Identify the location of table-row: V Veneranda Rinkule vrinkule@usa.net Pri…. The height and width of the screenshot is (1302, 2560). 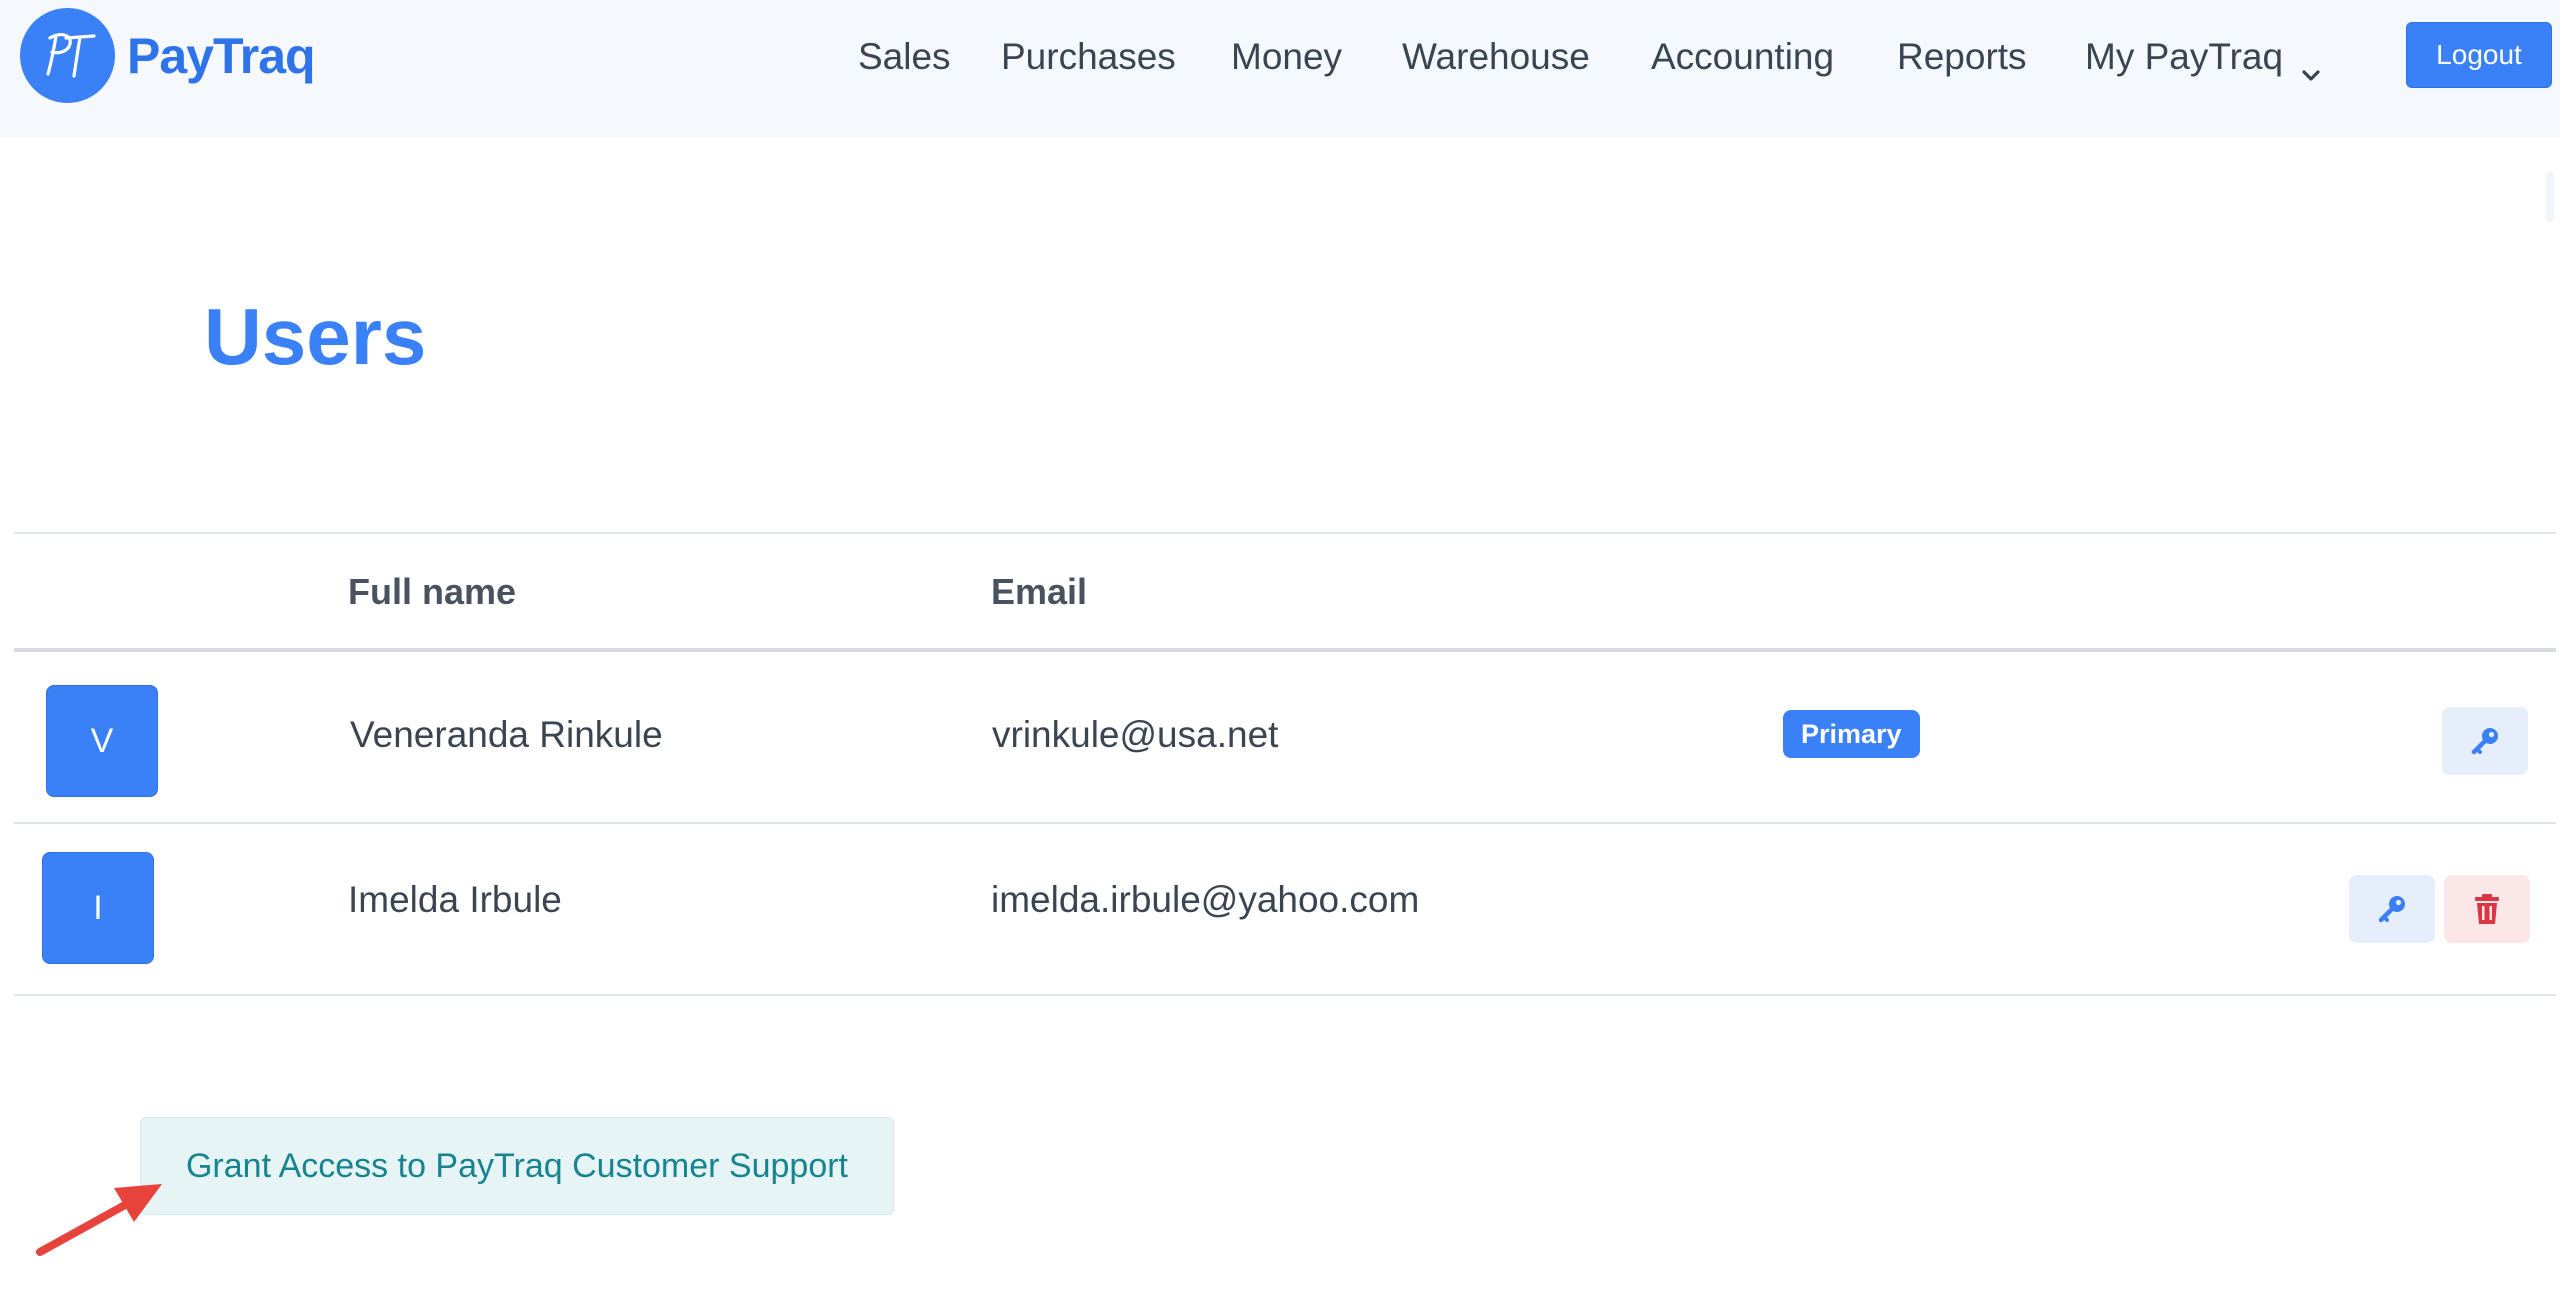
(1285, 735).